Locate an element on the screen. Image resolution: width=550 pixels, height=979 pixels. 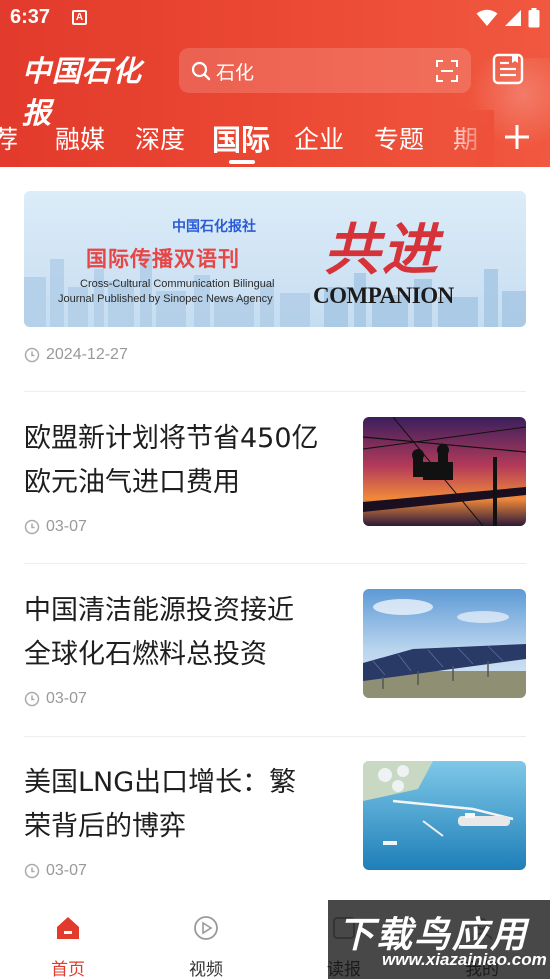
banner-english-line-1: Cross-Cultural Communication Bilingual is located at coordinates (177, 284).